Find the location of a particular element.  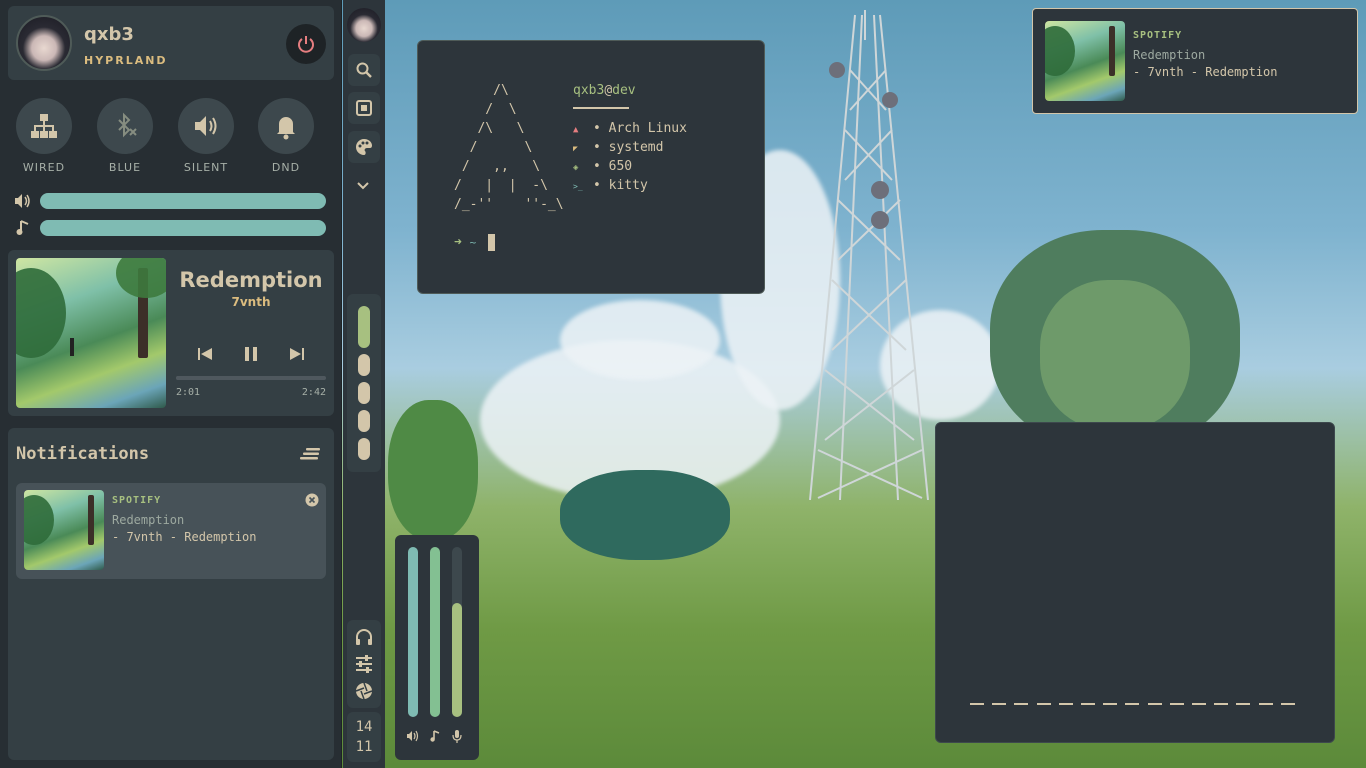

duration-time: 2:42 is located at coordinates (313, 392).